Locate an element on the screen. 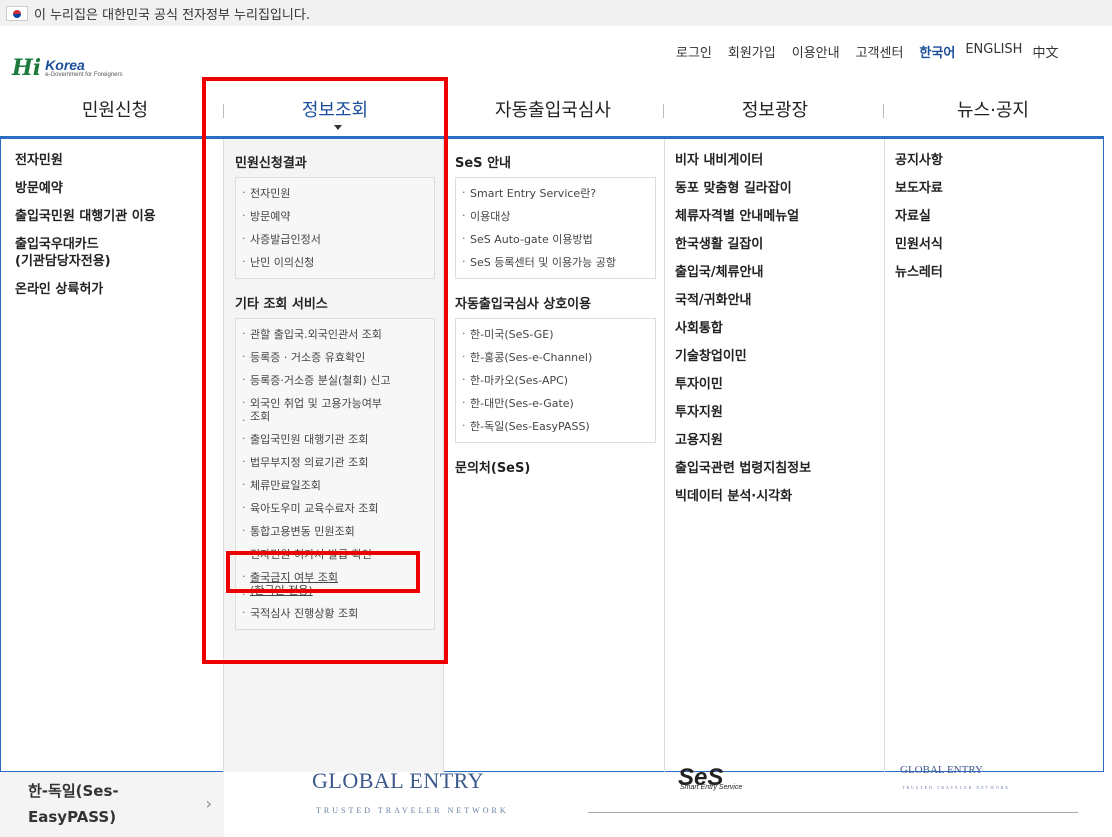 The width and height of the screenshot is (1112, 837). list-item: 체류만료일조회 is located at coordinates (335, 485).